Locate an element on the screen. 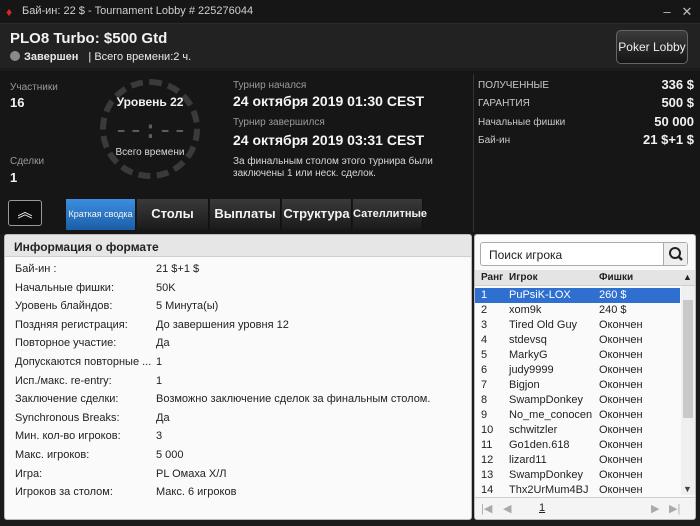 This screenshot has height=526, width=700. player-row: 1 PuPsiK-LOX 260 $ is located at coordinates (577, 295).